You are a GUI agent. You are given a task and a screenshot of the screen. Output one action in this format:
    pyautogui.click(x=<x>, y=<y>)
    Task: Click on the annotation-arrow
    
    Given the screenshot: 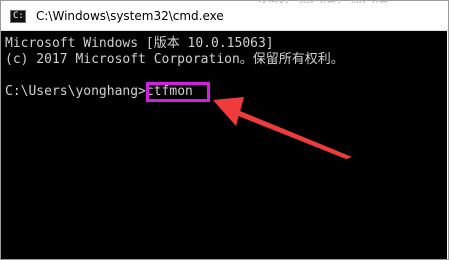 What is the action you would take?
    pyautogui.click(x=282, y=128)
    